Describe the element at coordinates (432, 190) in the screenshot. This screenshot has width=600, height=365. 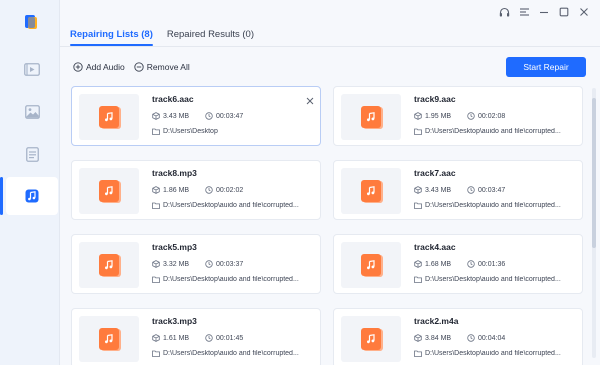
I see `file-size: 3.43 MB` at that location.